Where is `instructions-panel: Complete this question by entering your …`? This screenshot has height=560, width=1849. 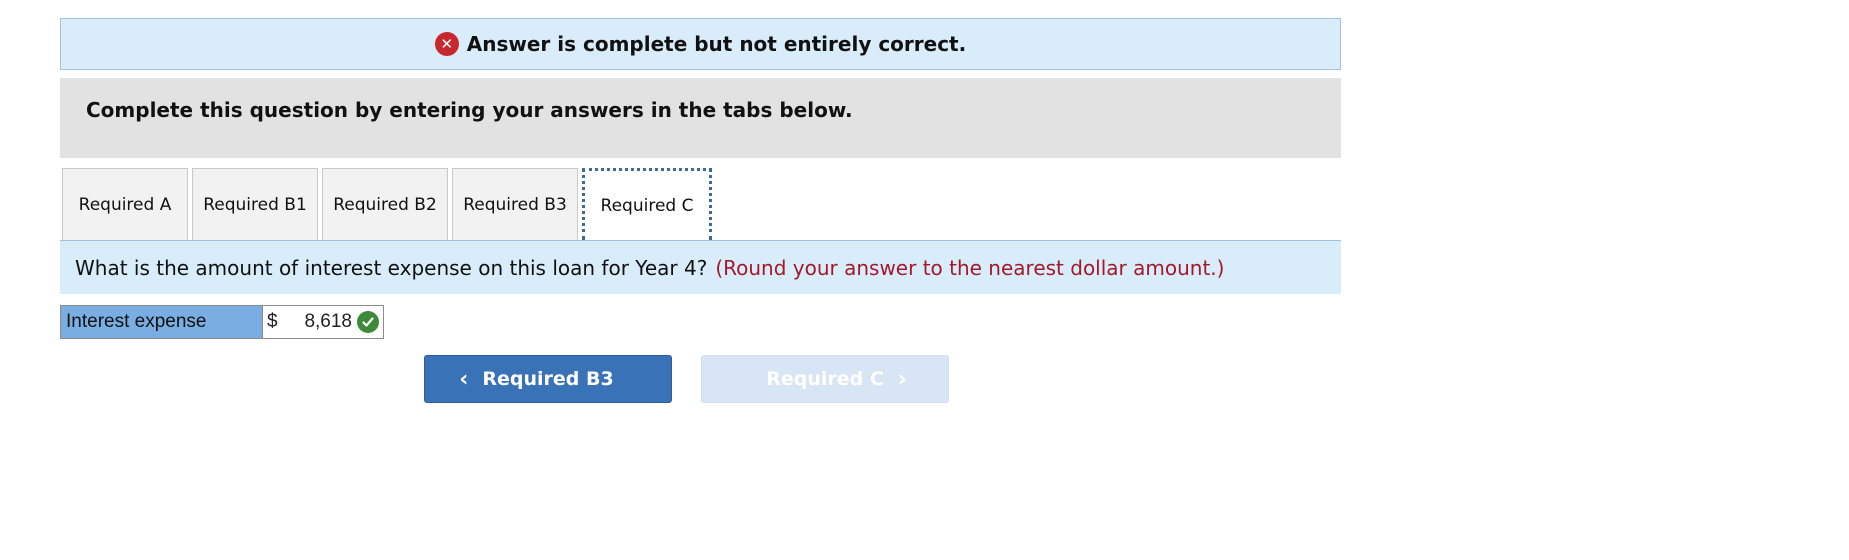
instructions-panel: Complete this question by entering your … is located at coordinates (700, 118).